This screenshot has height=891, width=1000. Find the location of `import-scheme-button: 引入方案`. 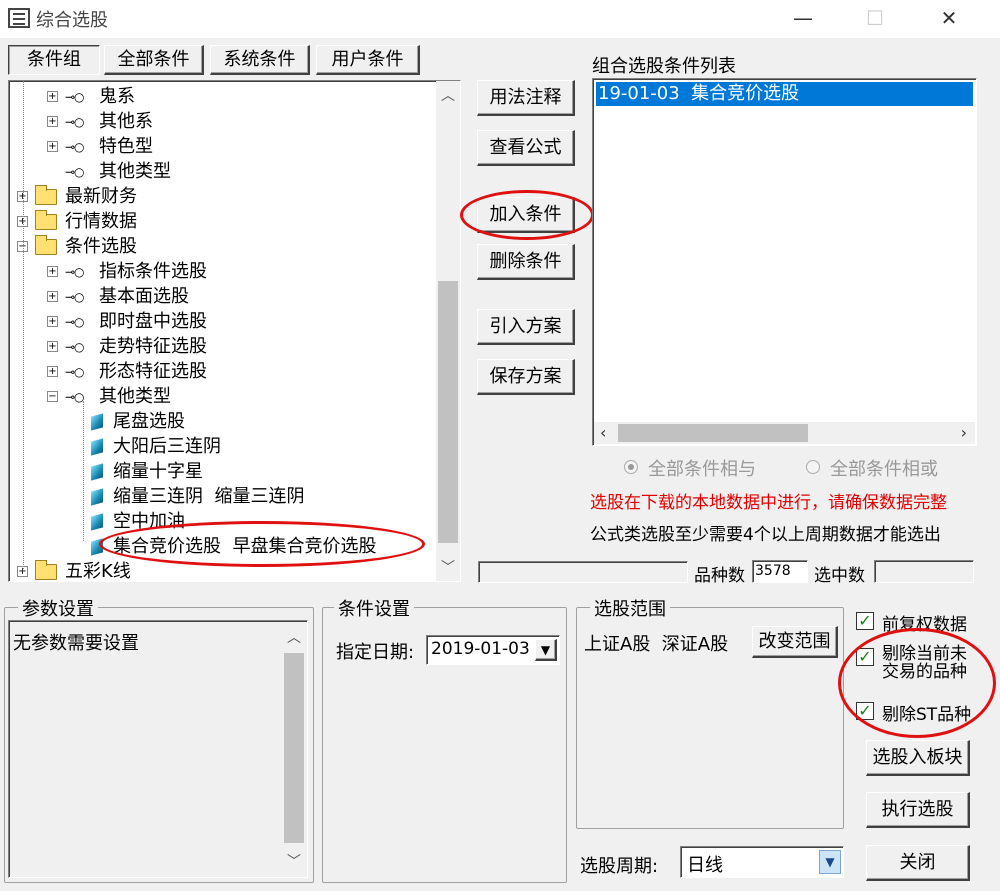

import-scheme-button: 引入方案 is located at coordinates (526, 327).